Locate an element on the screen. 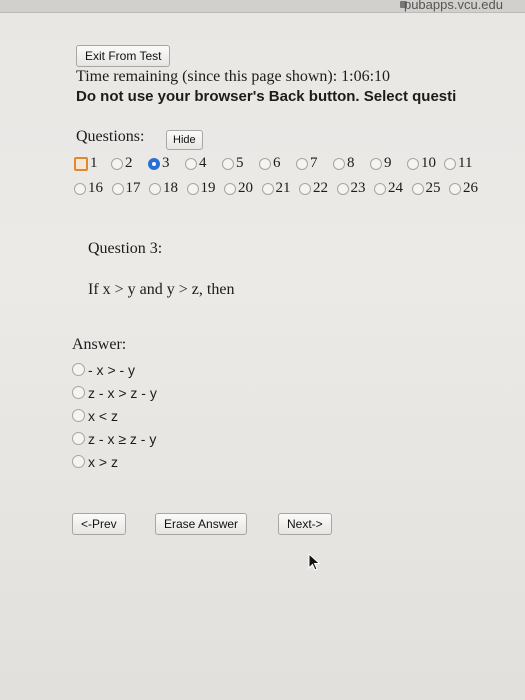 The width and height of the screenshot is (525, 700). question-text: If x > y and y > z, then is located at coordinates (161, 289).